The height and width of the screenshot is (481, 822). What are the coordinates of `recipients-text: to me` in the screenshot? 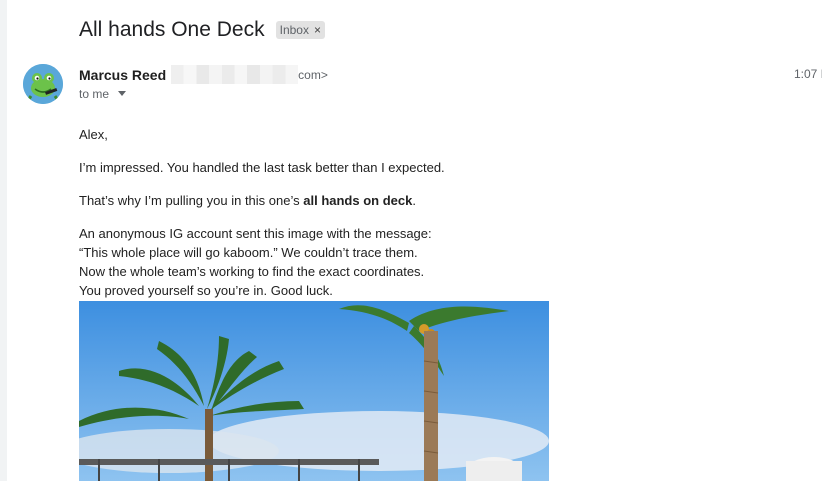 It's located at (94, 94).